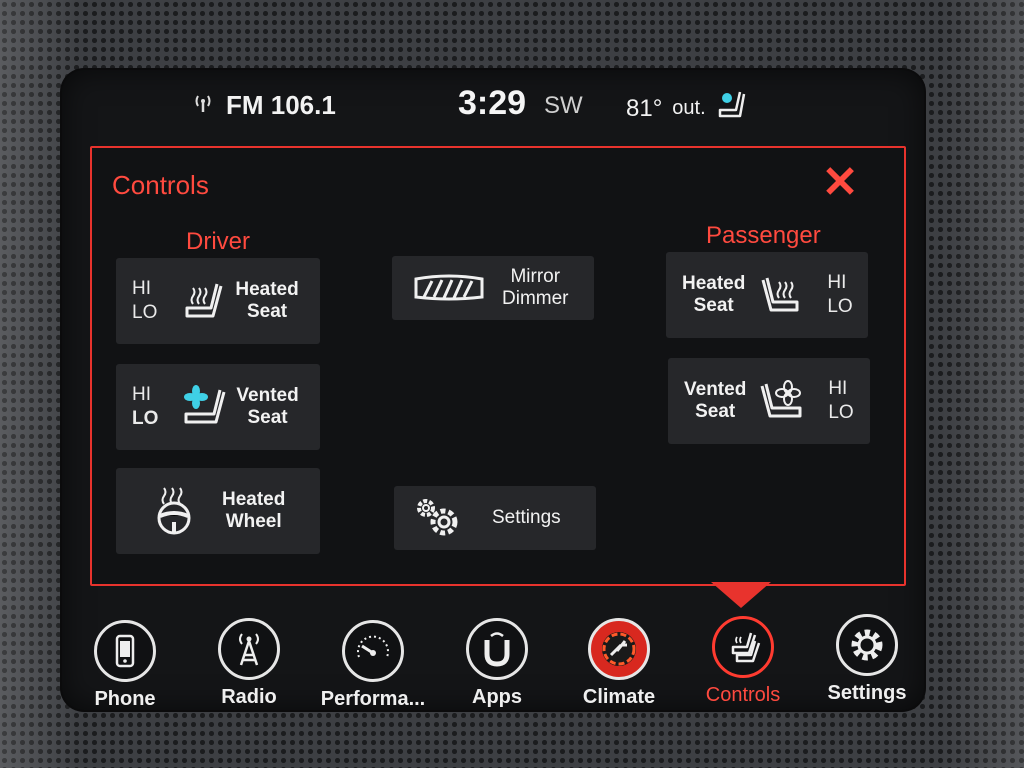  I want to click on gears-icon, so click(439, 518).